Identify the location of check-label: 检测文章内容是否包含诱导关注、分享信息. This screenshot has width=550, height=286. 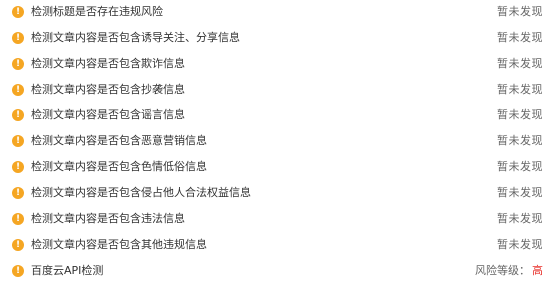
(135, 37).